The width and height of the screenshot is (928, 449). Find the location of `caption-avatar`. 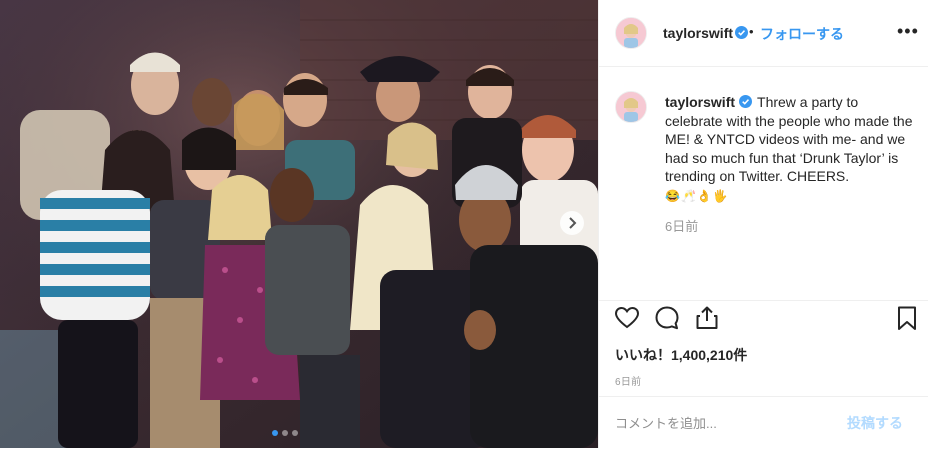

caption-avatar is located at coordinates (631, 107).